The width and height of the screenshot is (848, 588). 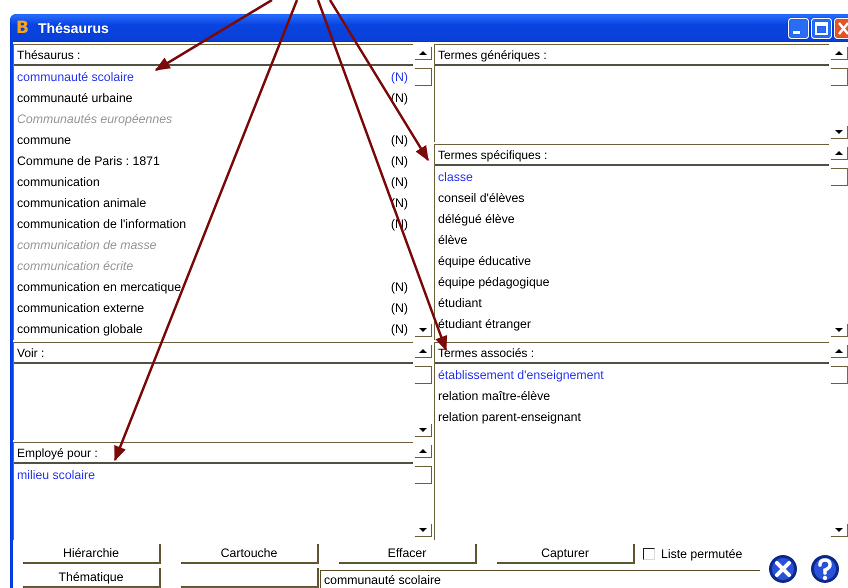 I want to click on panel-header: Termes génériques :, so click(x=632, y=55).